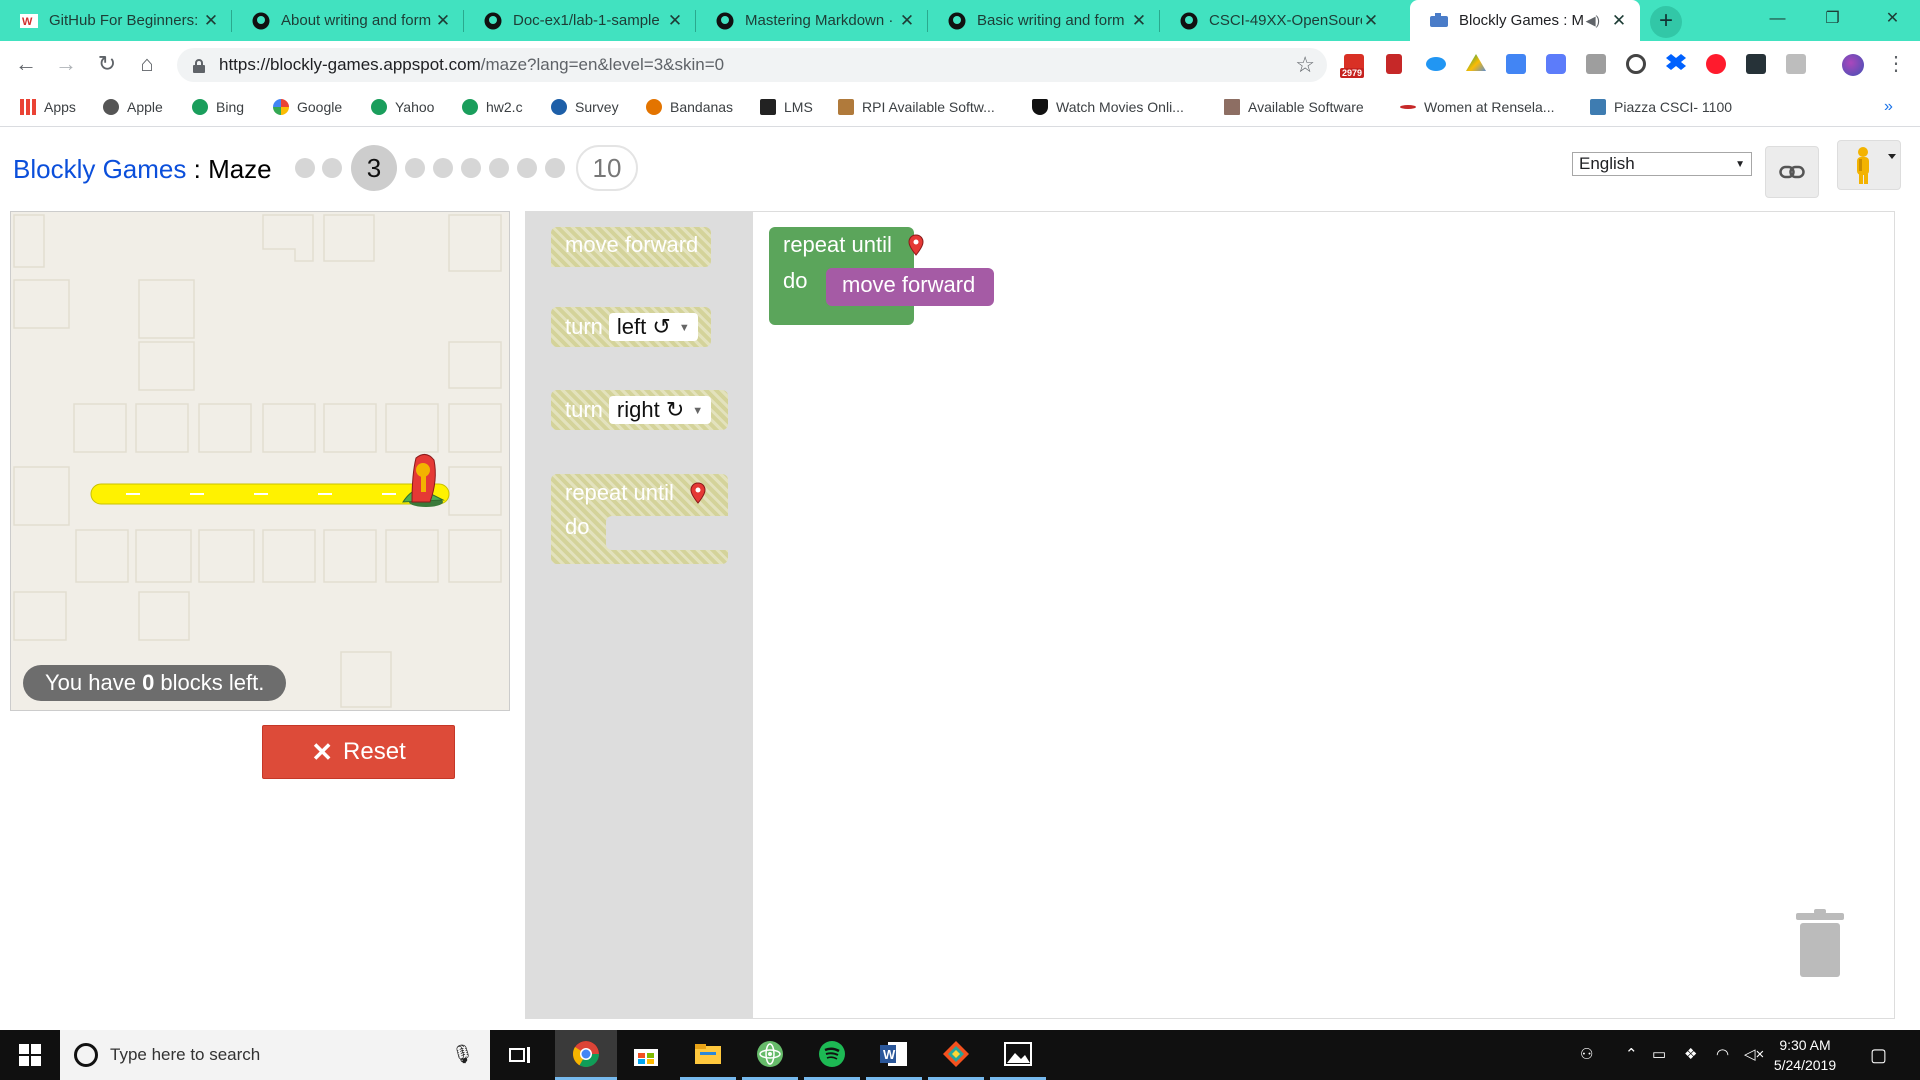  Describe the element at coordinates (305, 168) in the screenshot. I see `level-1-dot` at that location.